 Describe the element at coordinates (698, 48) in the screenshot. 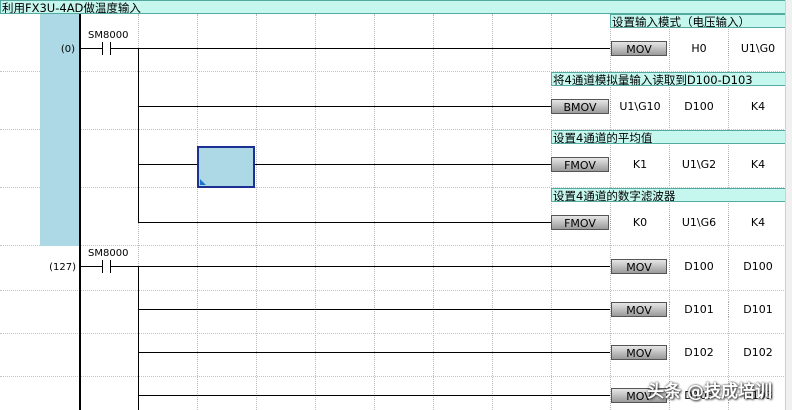

I see `operand: H0` at that location.